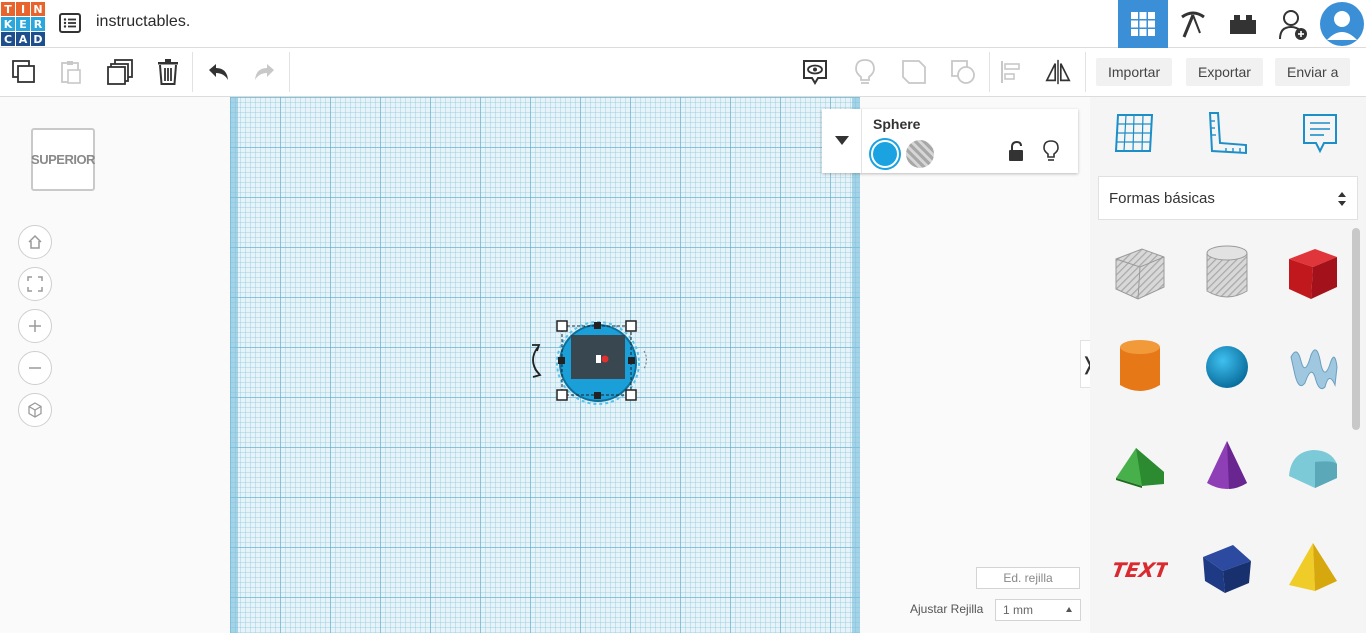 The image size is (1366, 633). Describe the element at coordinates (1313, 72) in the screenshot. I see `send-to-button: Enviar a` at that location.